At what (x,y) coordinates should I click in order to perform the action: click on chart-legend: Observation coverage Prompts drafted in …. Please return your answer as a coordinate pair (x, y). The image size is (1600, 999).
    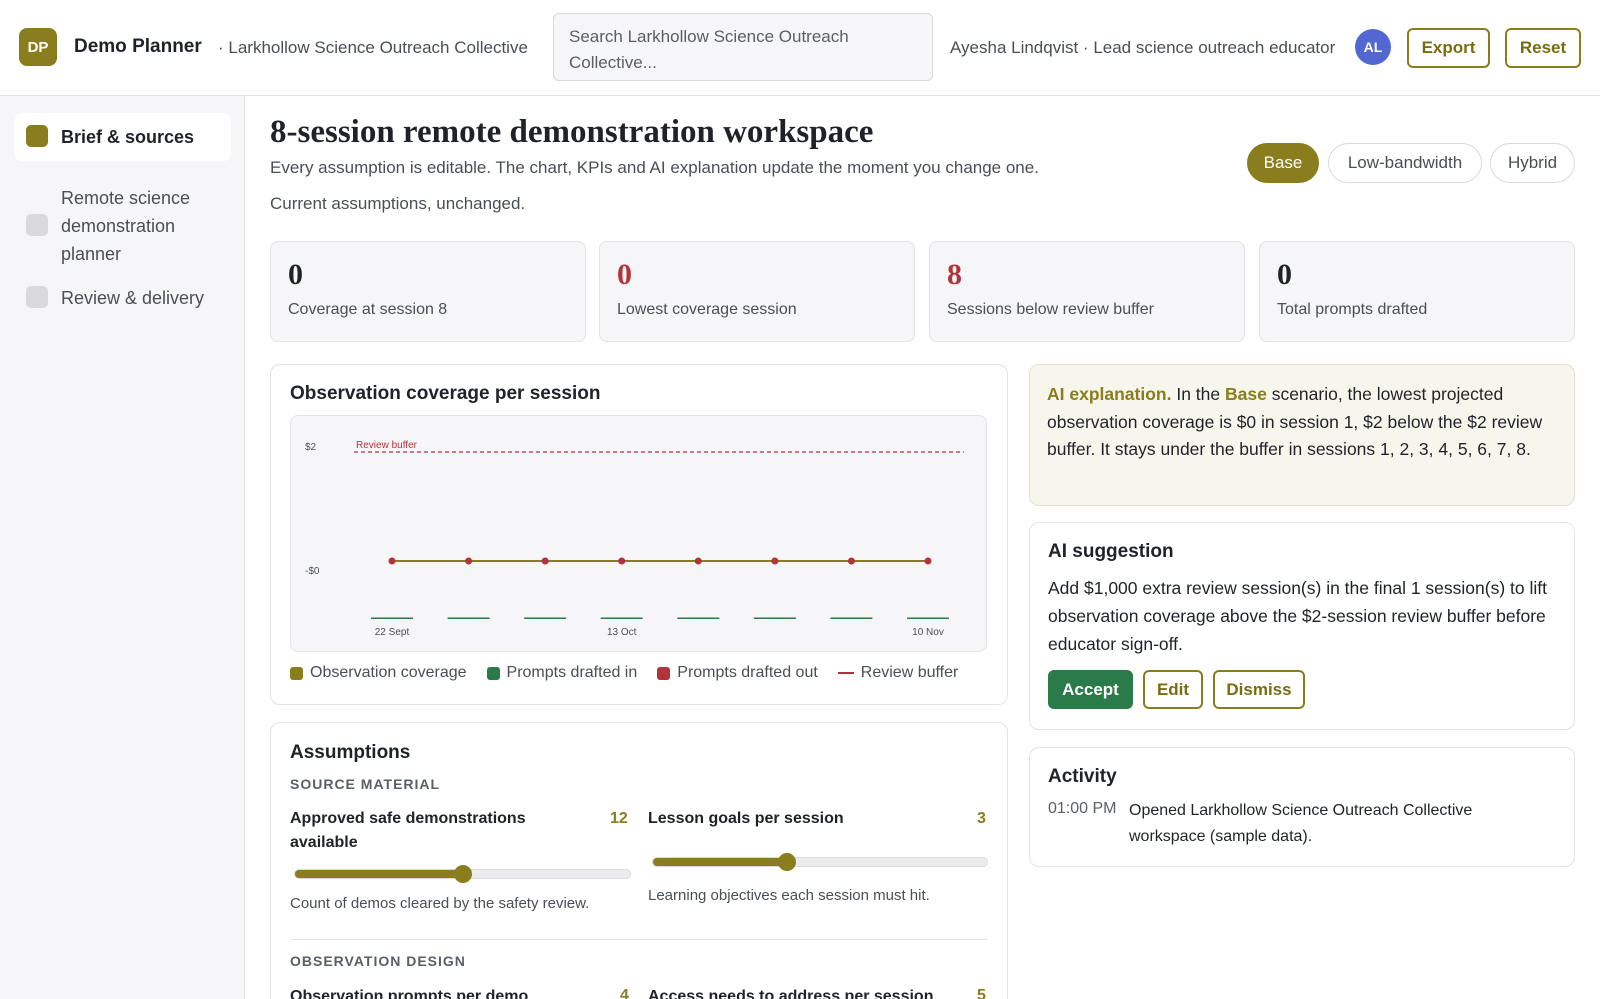
    Looking at the image, I should click on (634, 673).